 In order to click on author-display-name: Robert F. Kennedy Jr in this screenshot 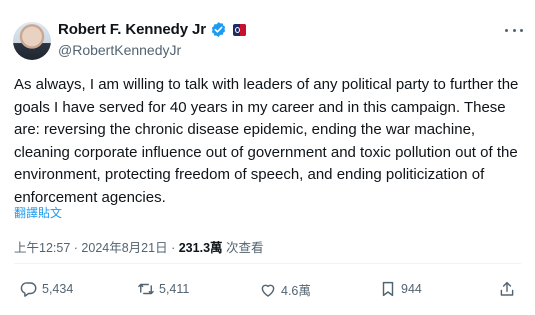, I will do `click(132, 29)`.